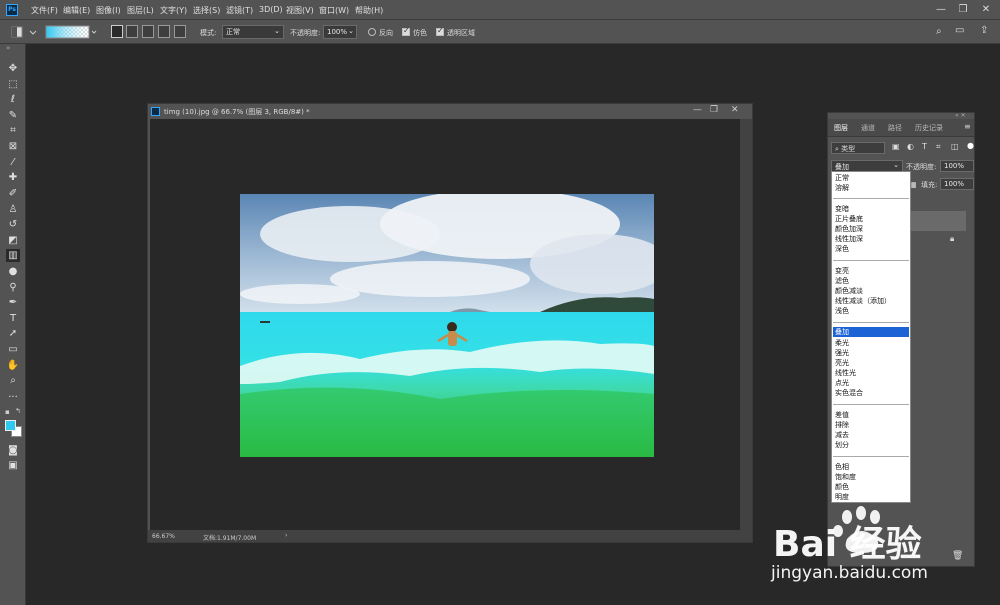 The image size is (1000, 605). Describe the element at coordinates (13, 287) in the screenshot. I see `dodge-tool-icon: ⚲` at that location.